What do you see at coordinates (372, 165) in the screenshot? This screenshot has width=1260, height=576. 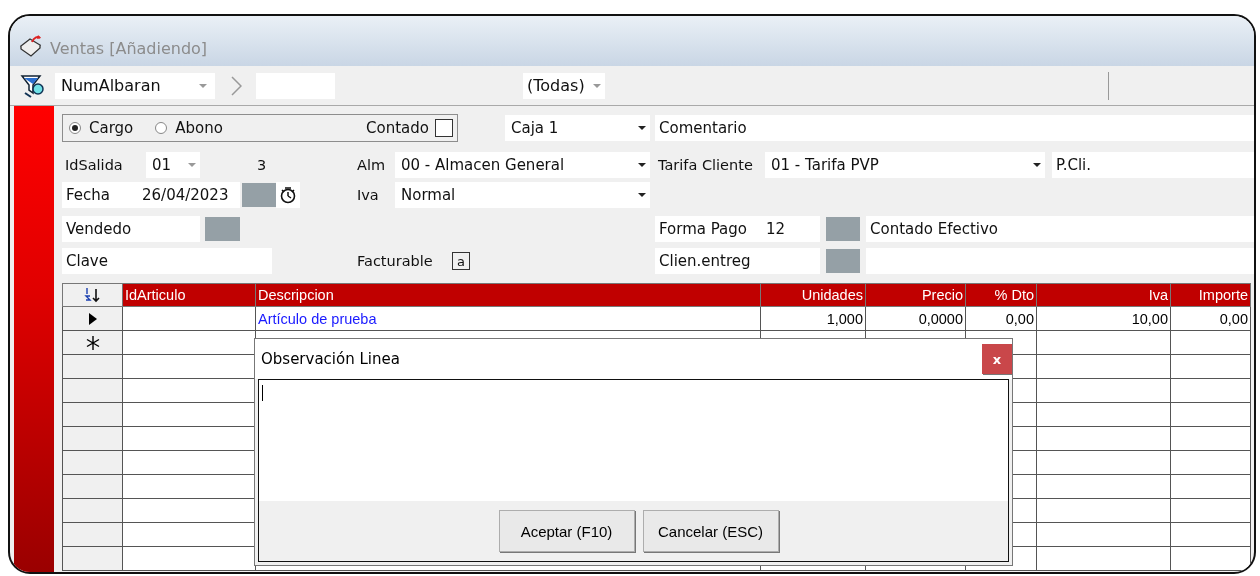 I see `field-label: Alm` at bounding box center [372, 165].